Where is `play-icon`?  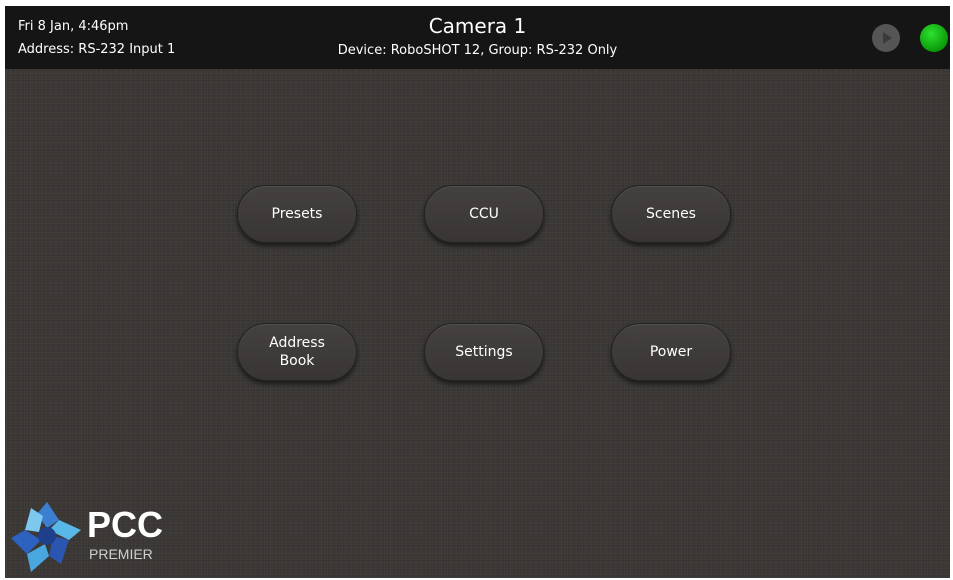 play-icon is located at coordinates (887, 38).